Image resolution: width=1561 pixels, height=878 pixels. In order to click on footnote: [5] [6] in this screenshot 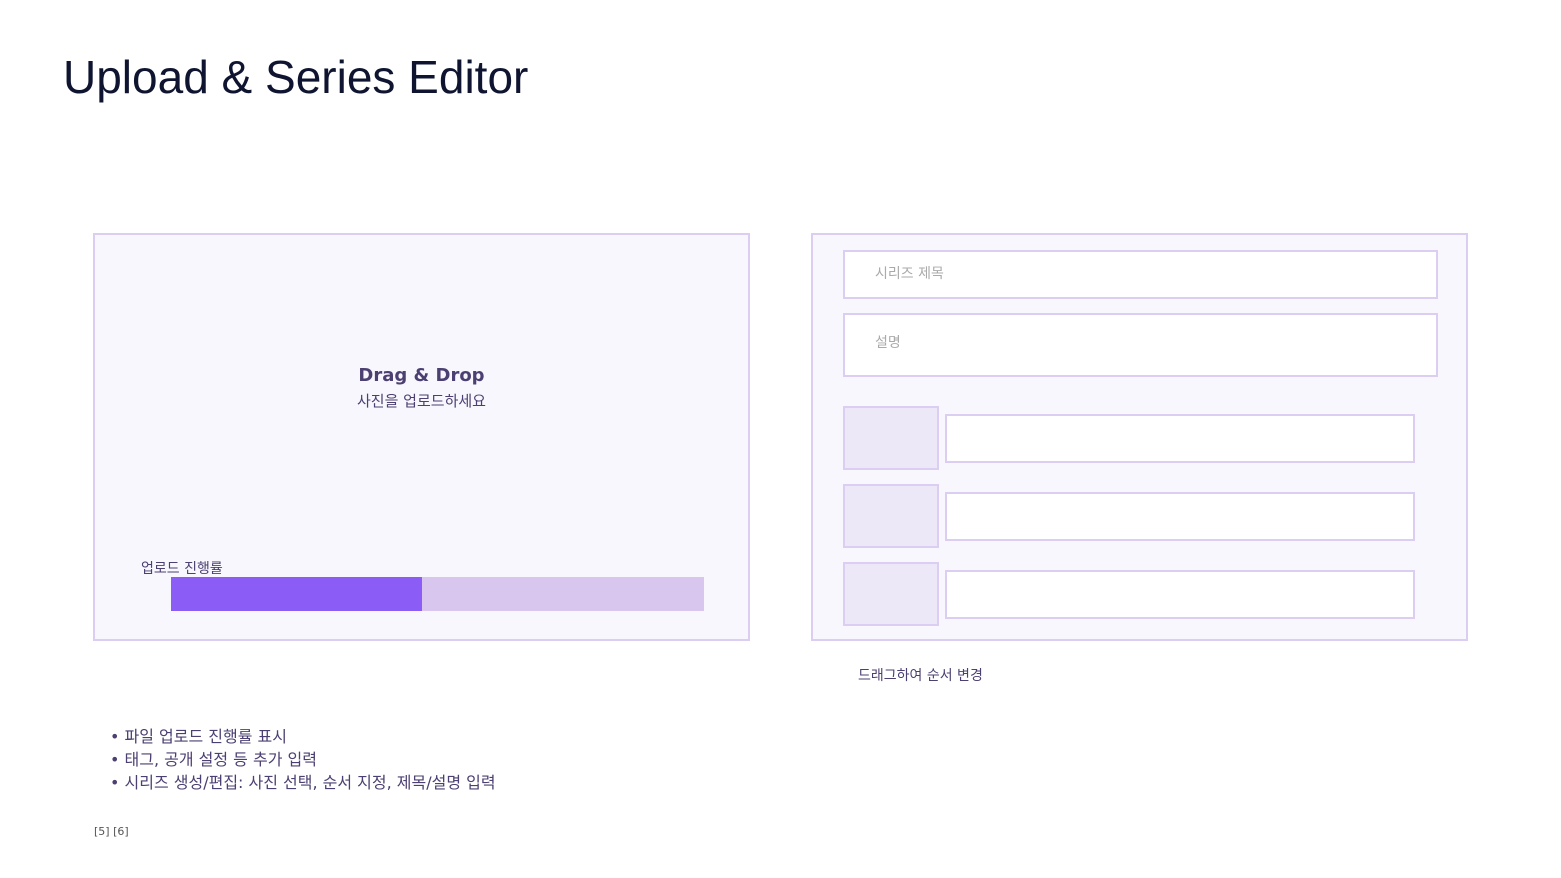, I will do `click(111, 831)`.